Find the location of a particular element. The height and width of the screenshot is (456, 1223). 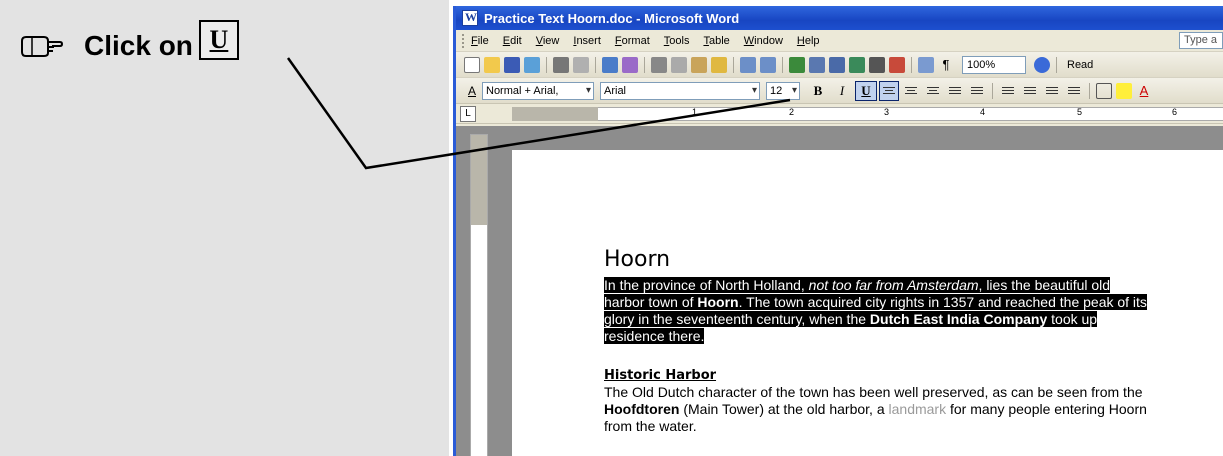

section-subheading: Historic Harbor is located at coordinates (660, 375).